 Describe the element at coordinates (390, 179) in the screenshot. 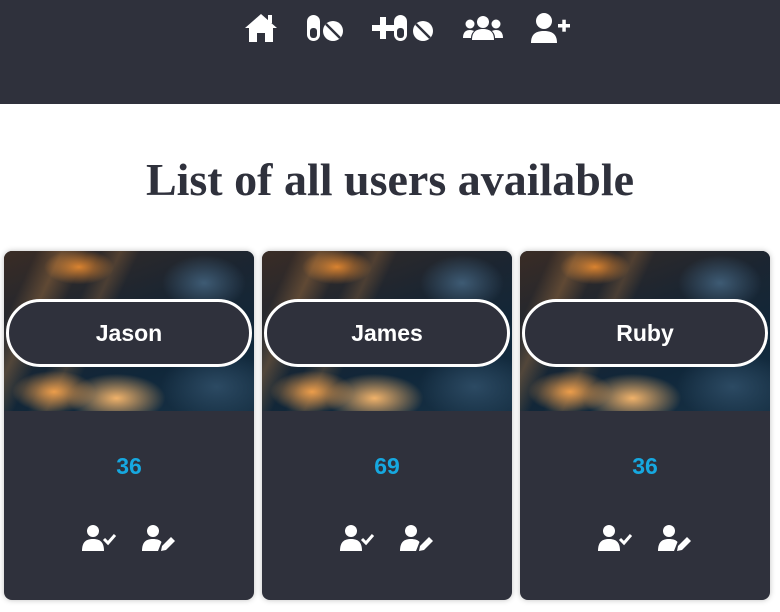

I see `page-title: List of all users available` at that location.